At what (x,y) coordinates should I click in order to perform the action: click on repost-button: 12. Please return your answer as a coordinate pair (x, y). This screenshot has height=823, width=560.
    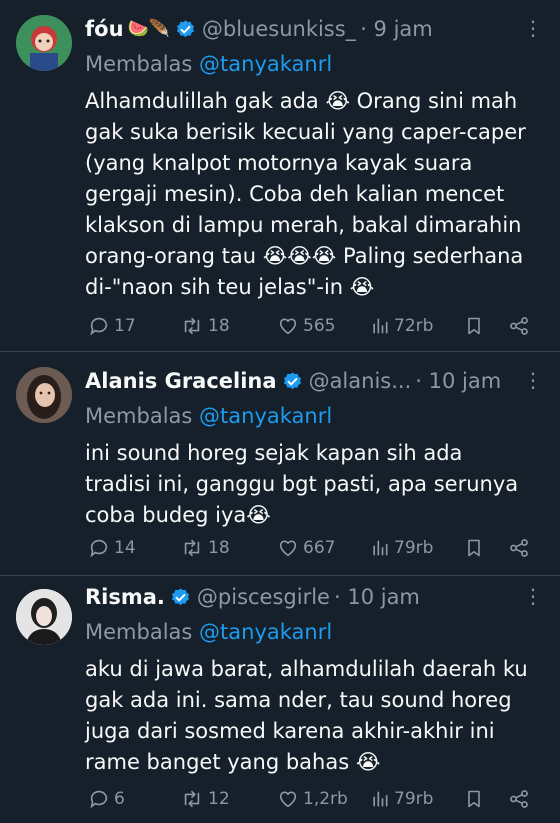
    Looking at the image, I should click on (205, 799).